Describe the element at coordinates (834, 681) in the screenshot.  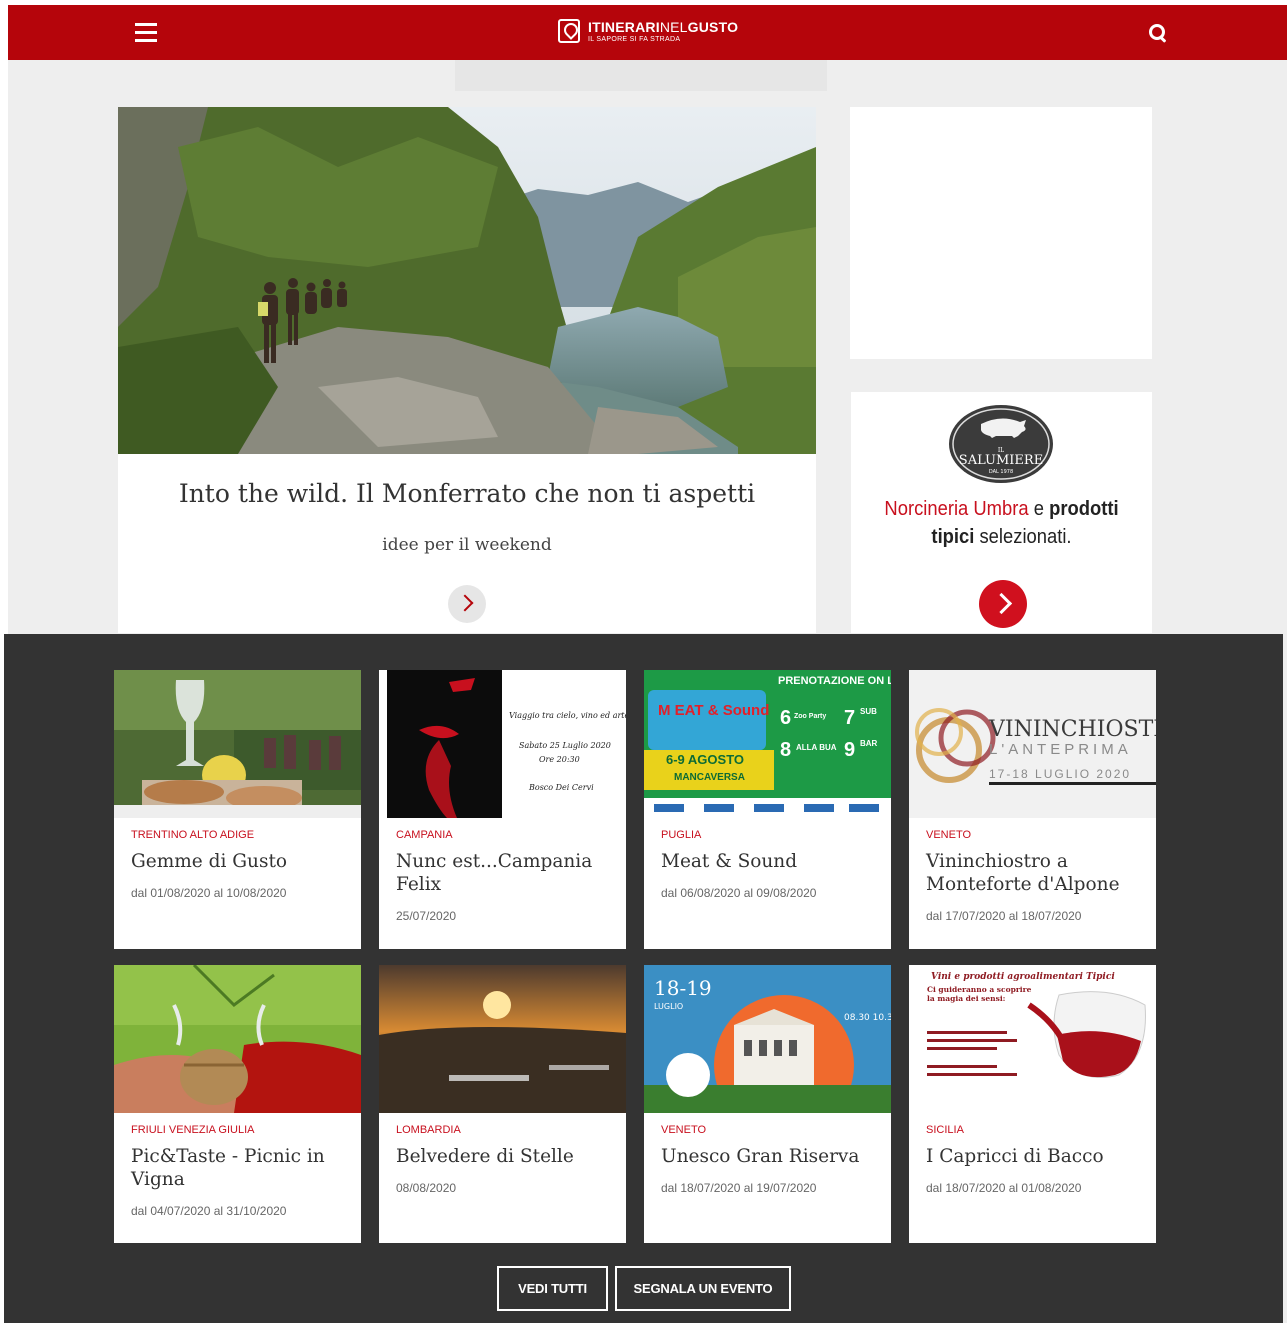
I see `poster-meat-top: PRENOTAZIONE ON LINE` at that location.